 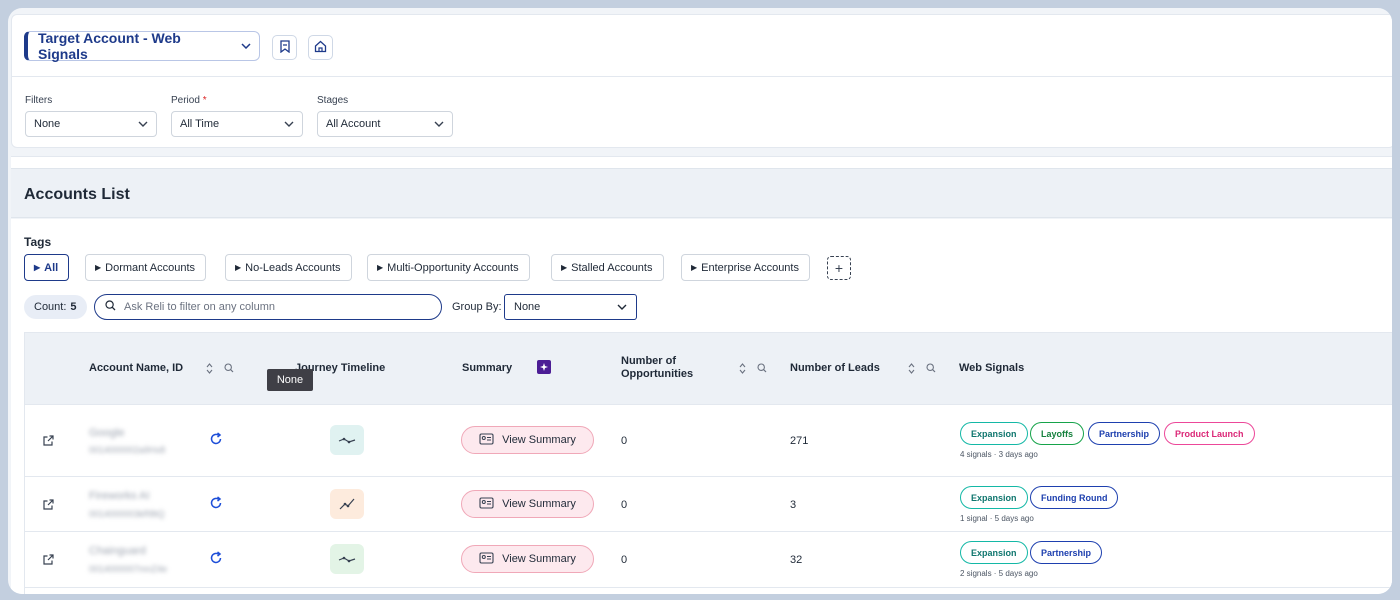 I want to click on filters-select: None, so click(x=91, y=124).